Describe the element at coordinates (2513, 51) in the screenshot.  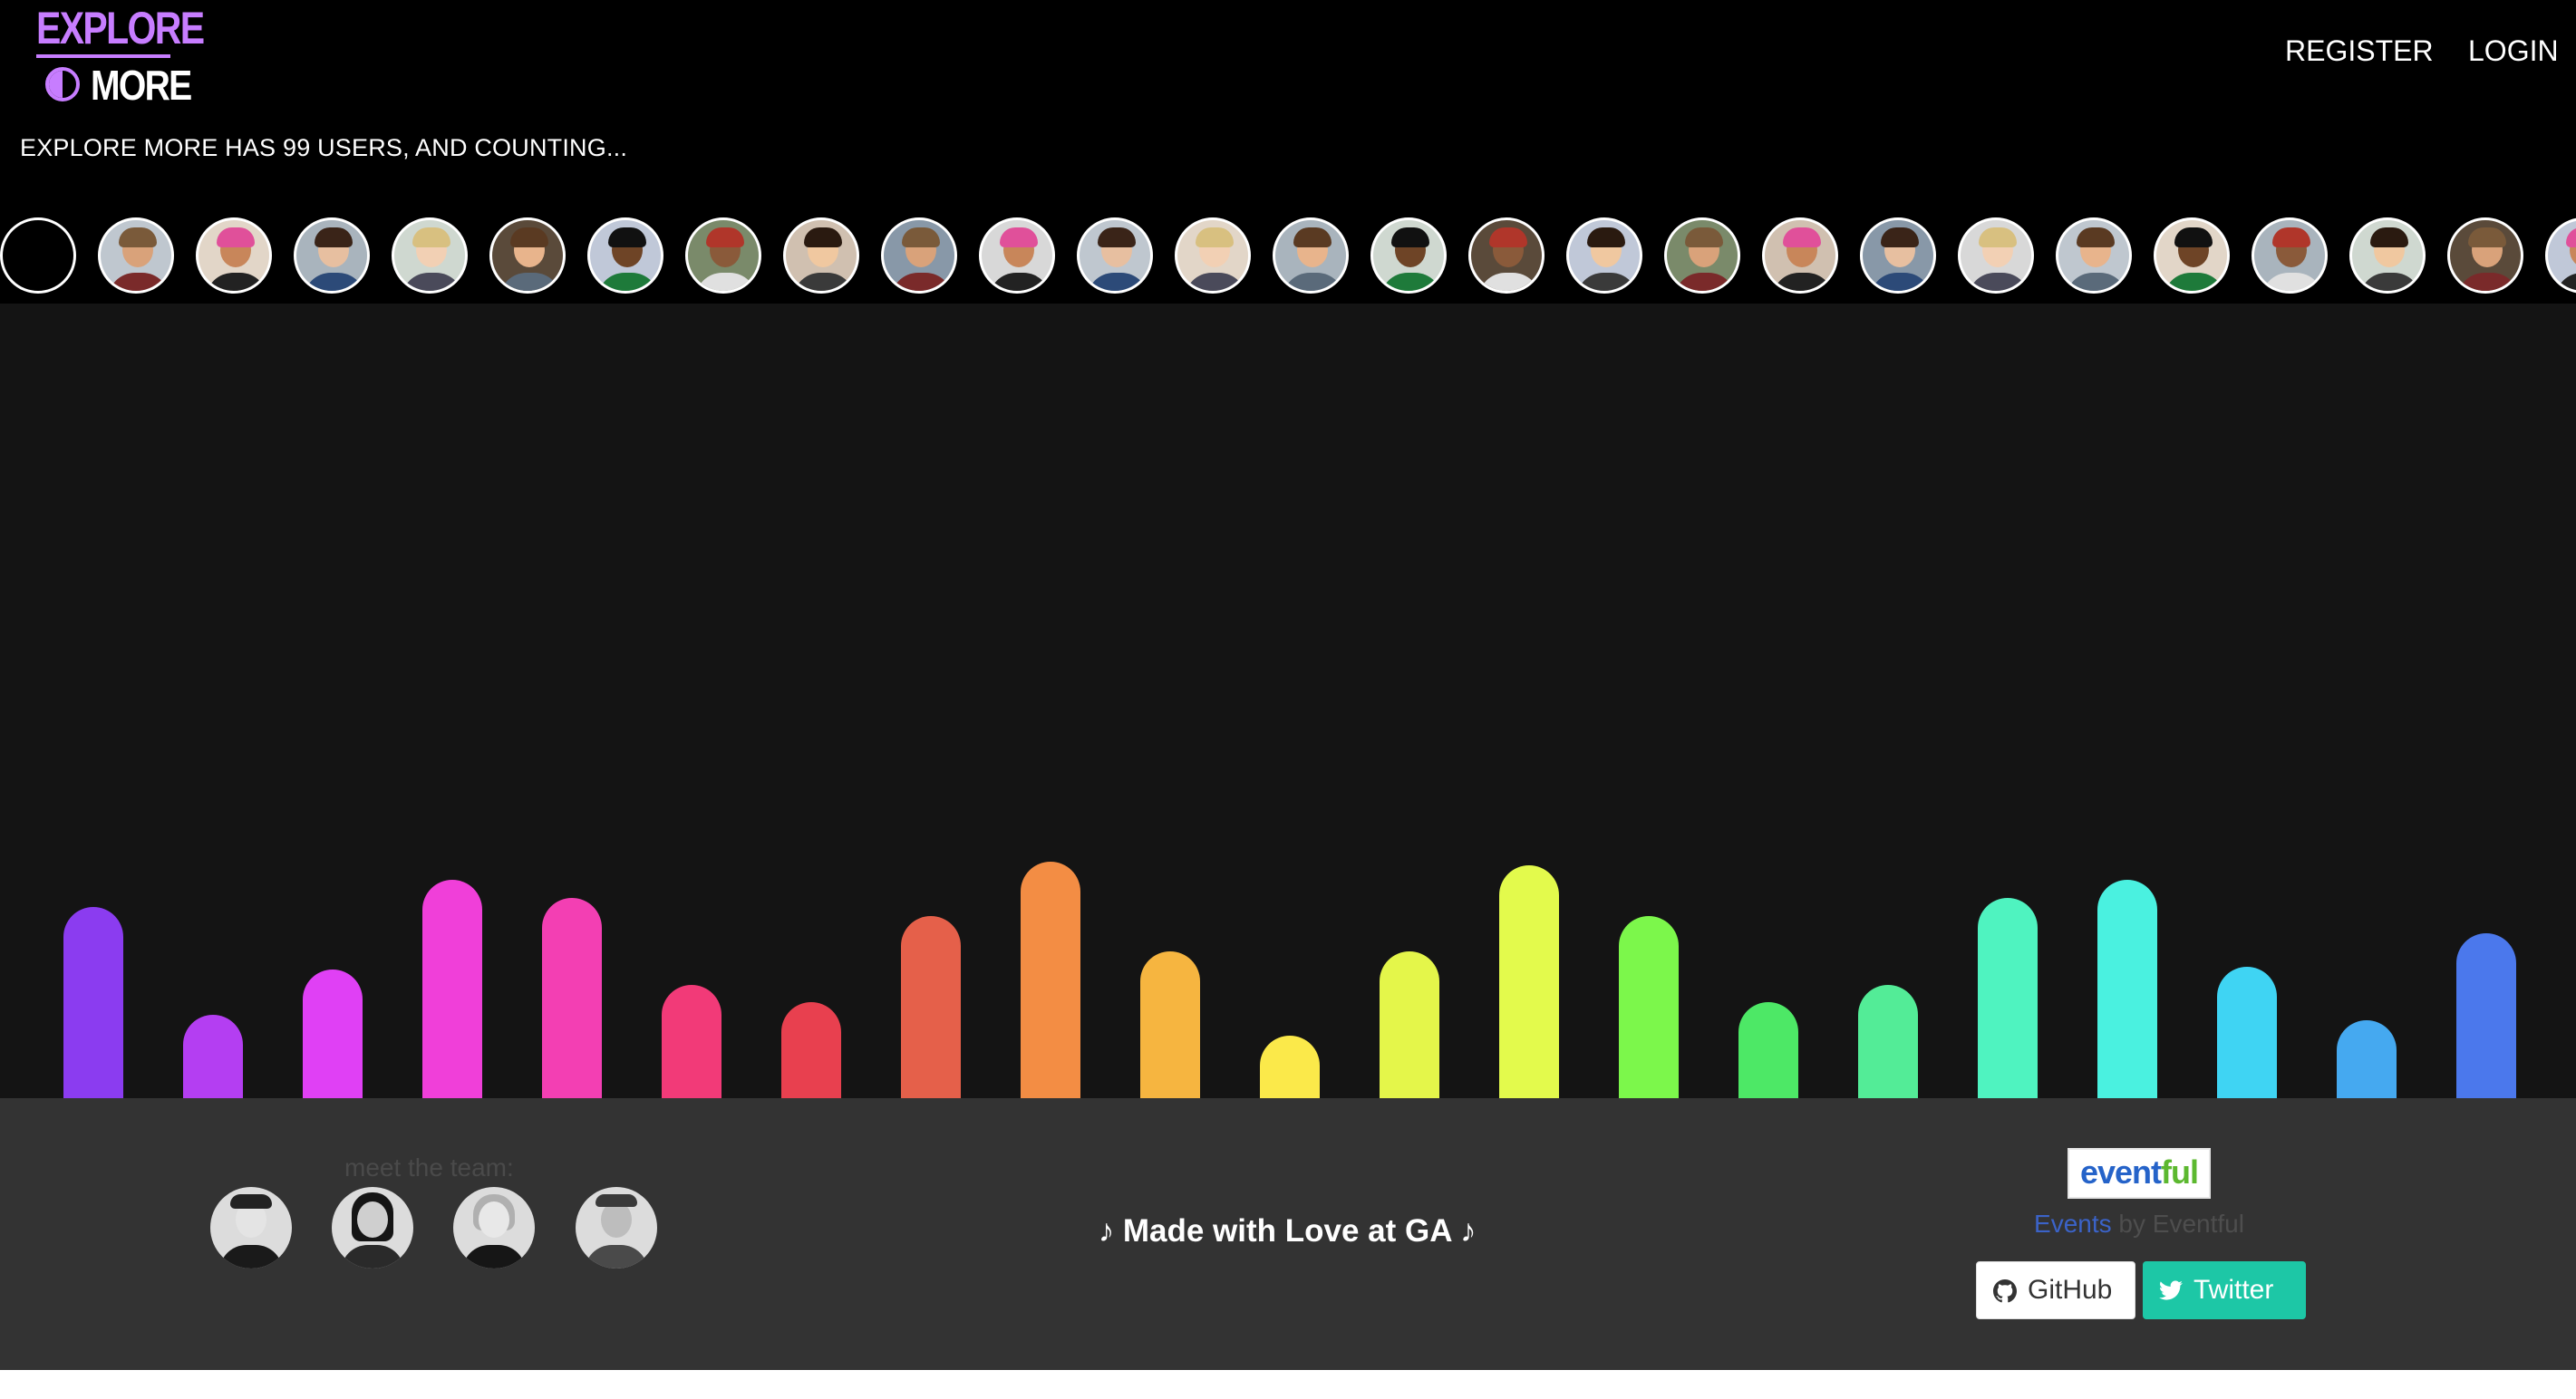
I see `login-link: LOGIN` at that location.